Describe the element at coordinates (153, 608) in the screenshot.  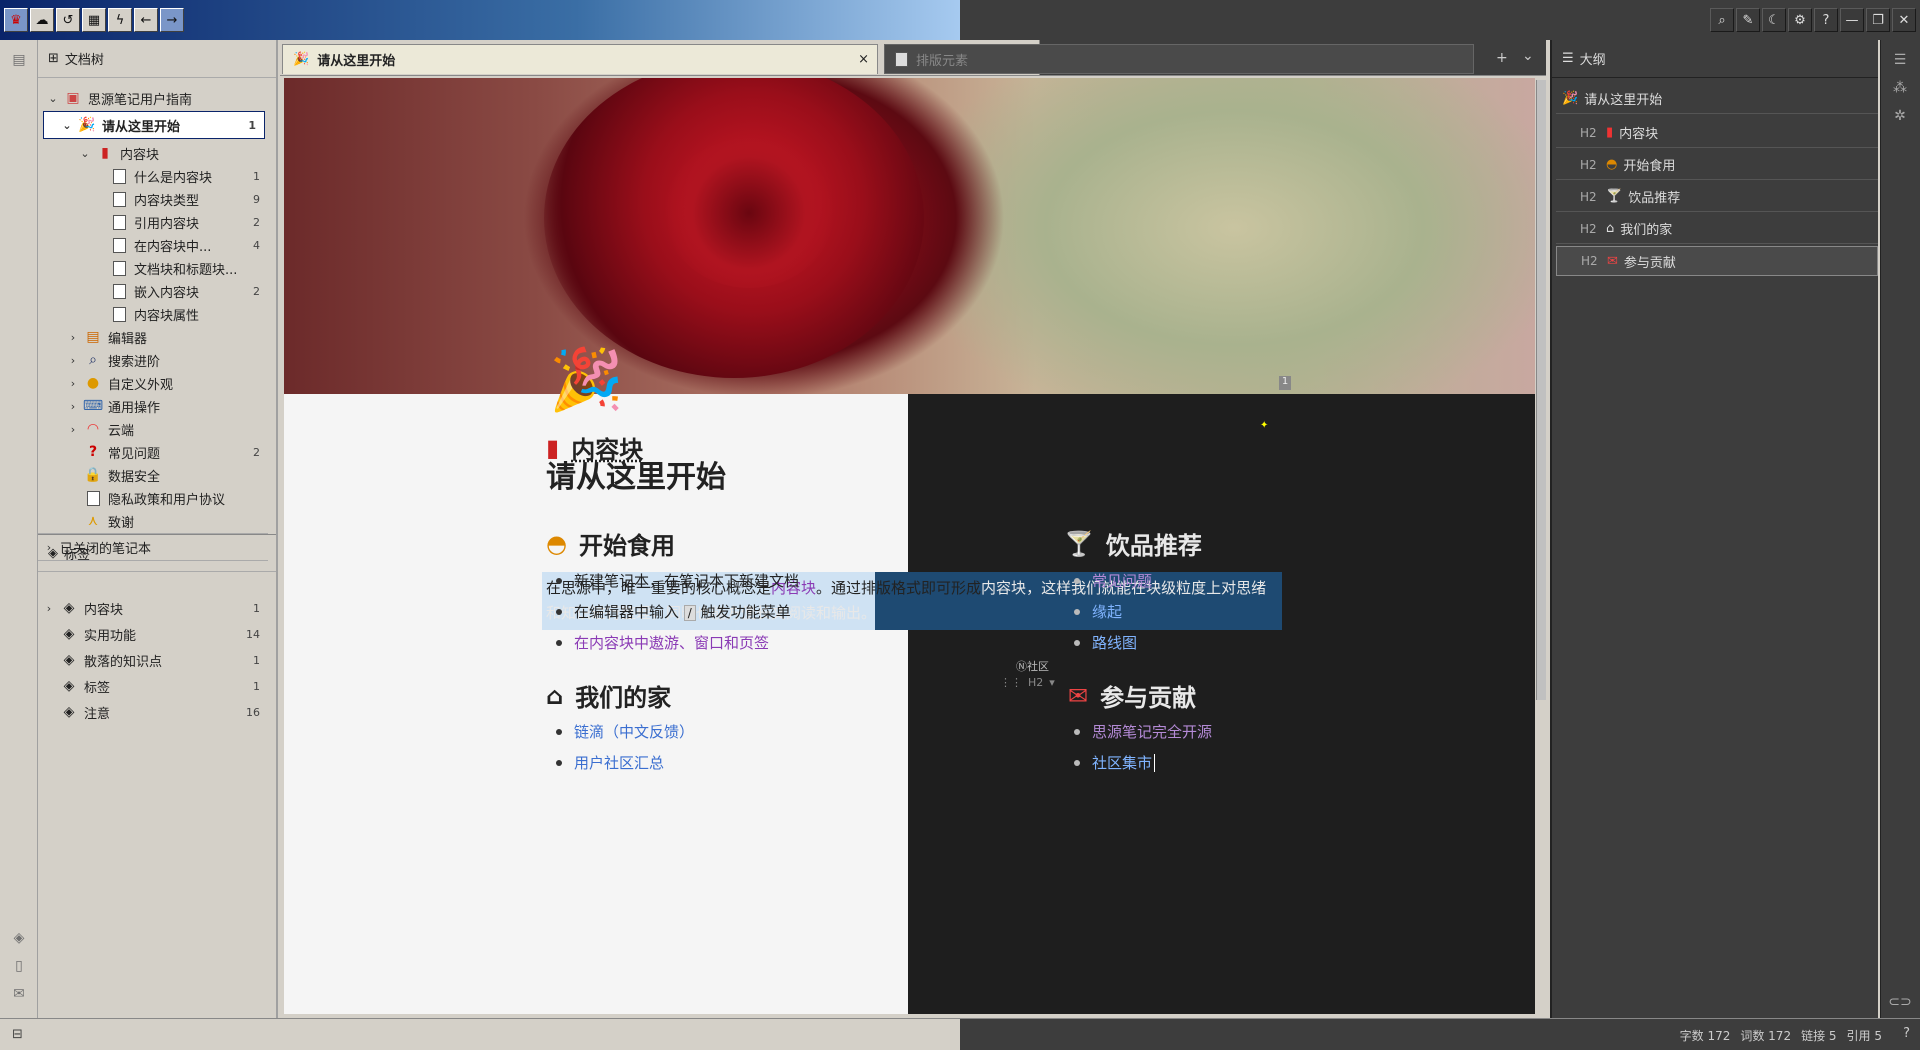
I see `tag-item: › ◈ 内容块 1` at that location.